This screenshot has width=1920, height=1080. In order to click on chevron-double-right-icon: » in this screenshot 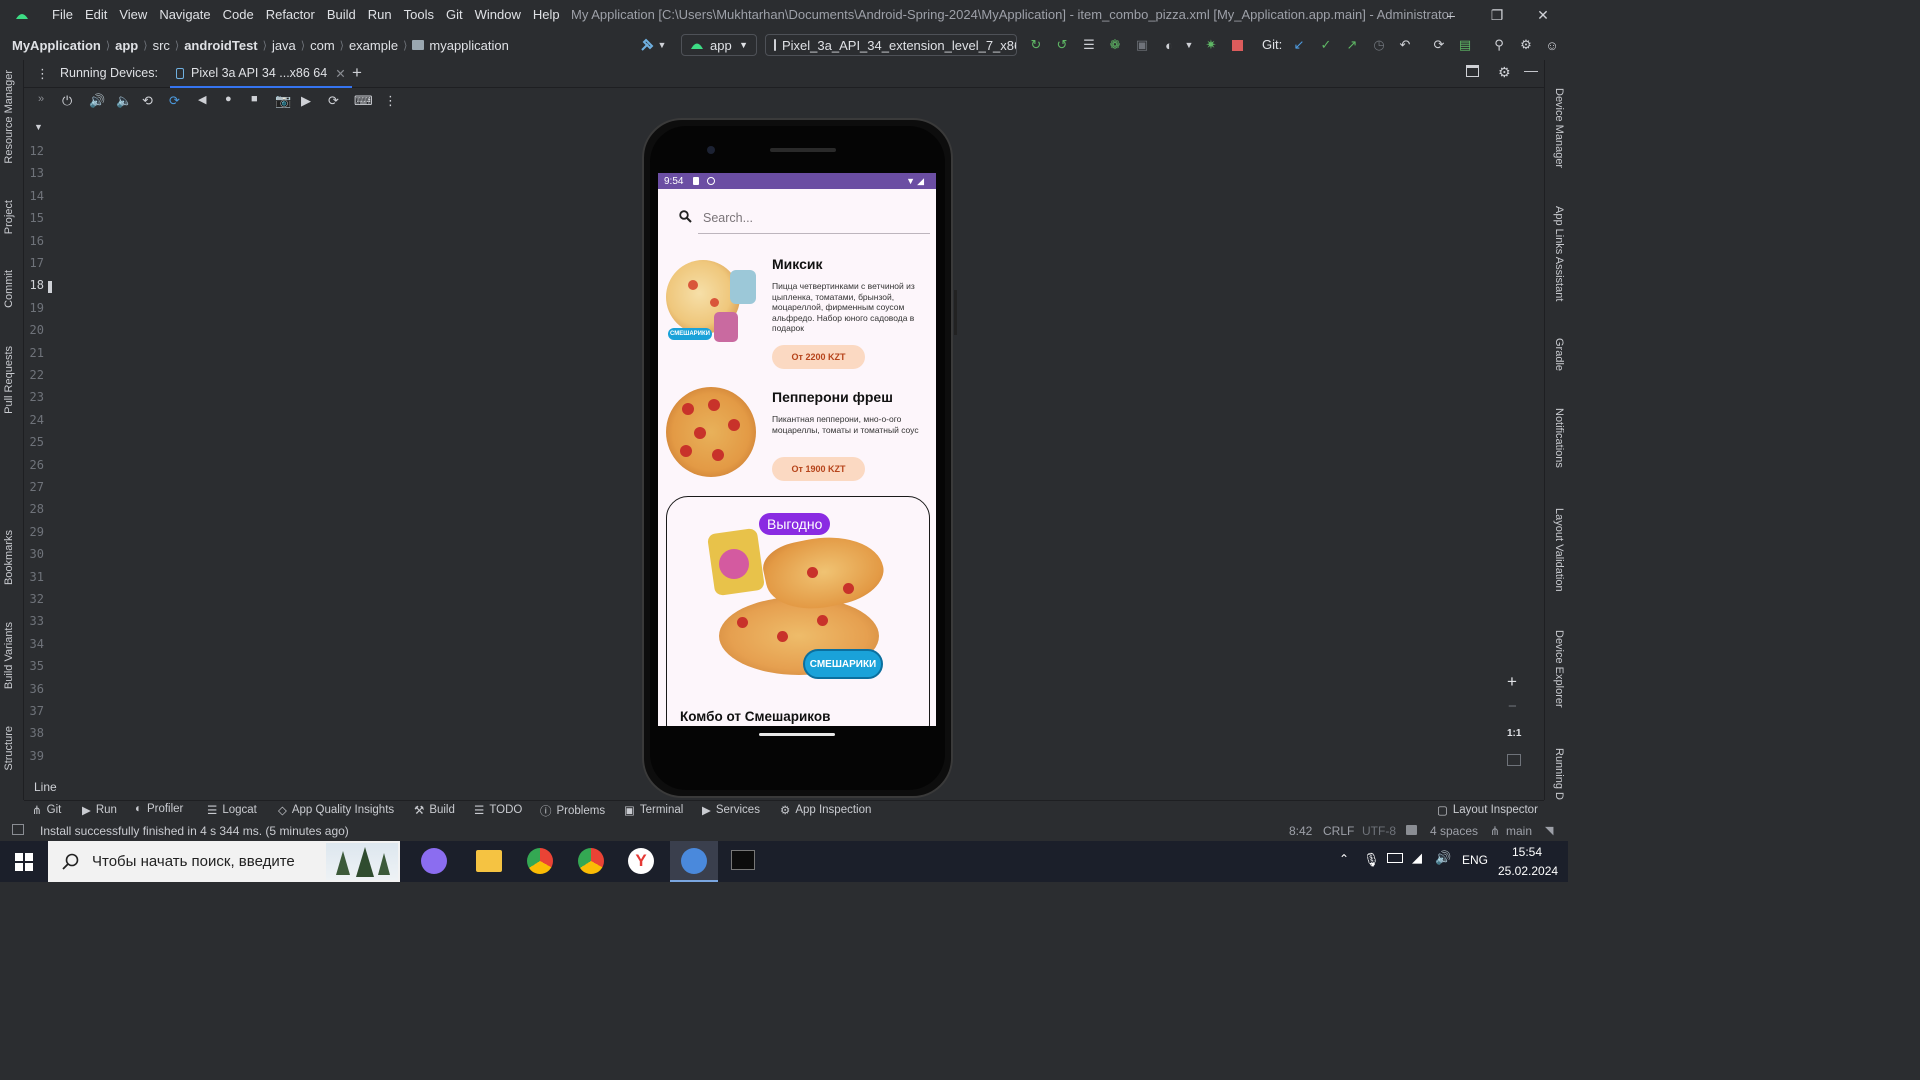, I will do `click(41, 99)`.